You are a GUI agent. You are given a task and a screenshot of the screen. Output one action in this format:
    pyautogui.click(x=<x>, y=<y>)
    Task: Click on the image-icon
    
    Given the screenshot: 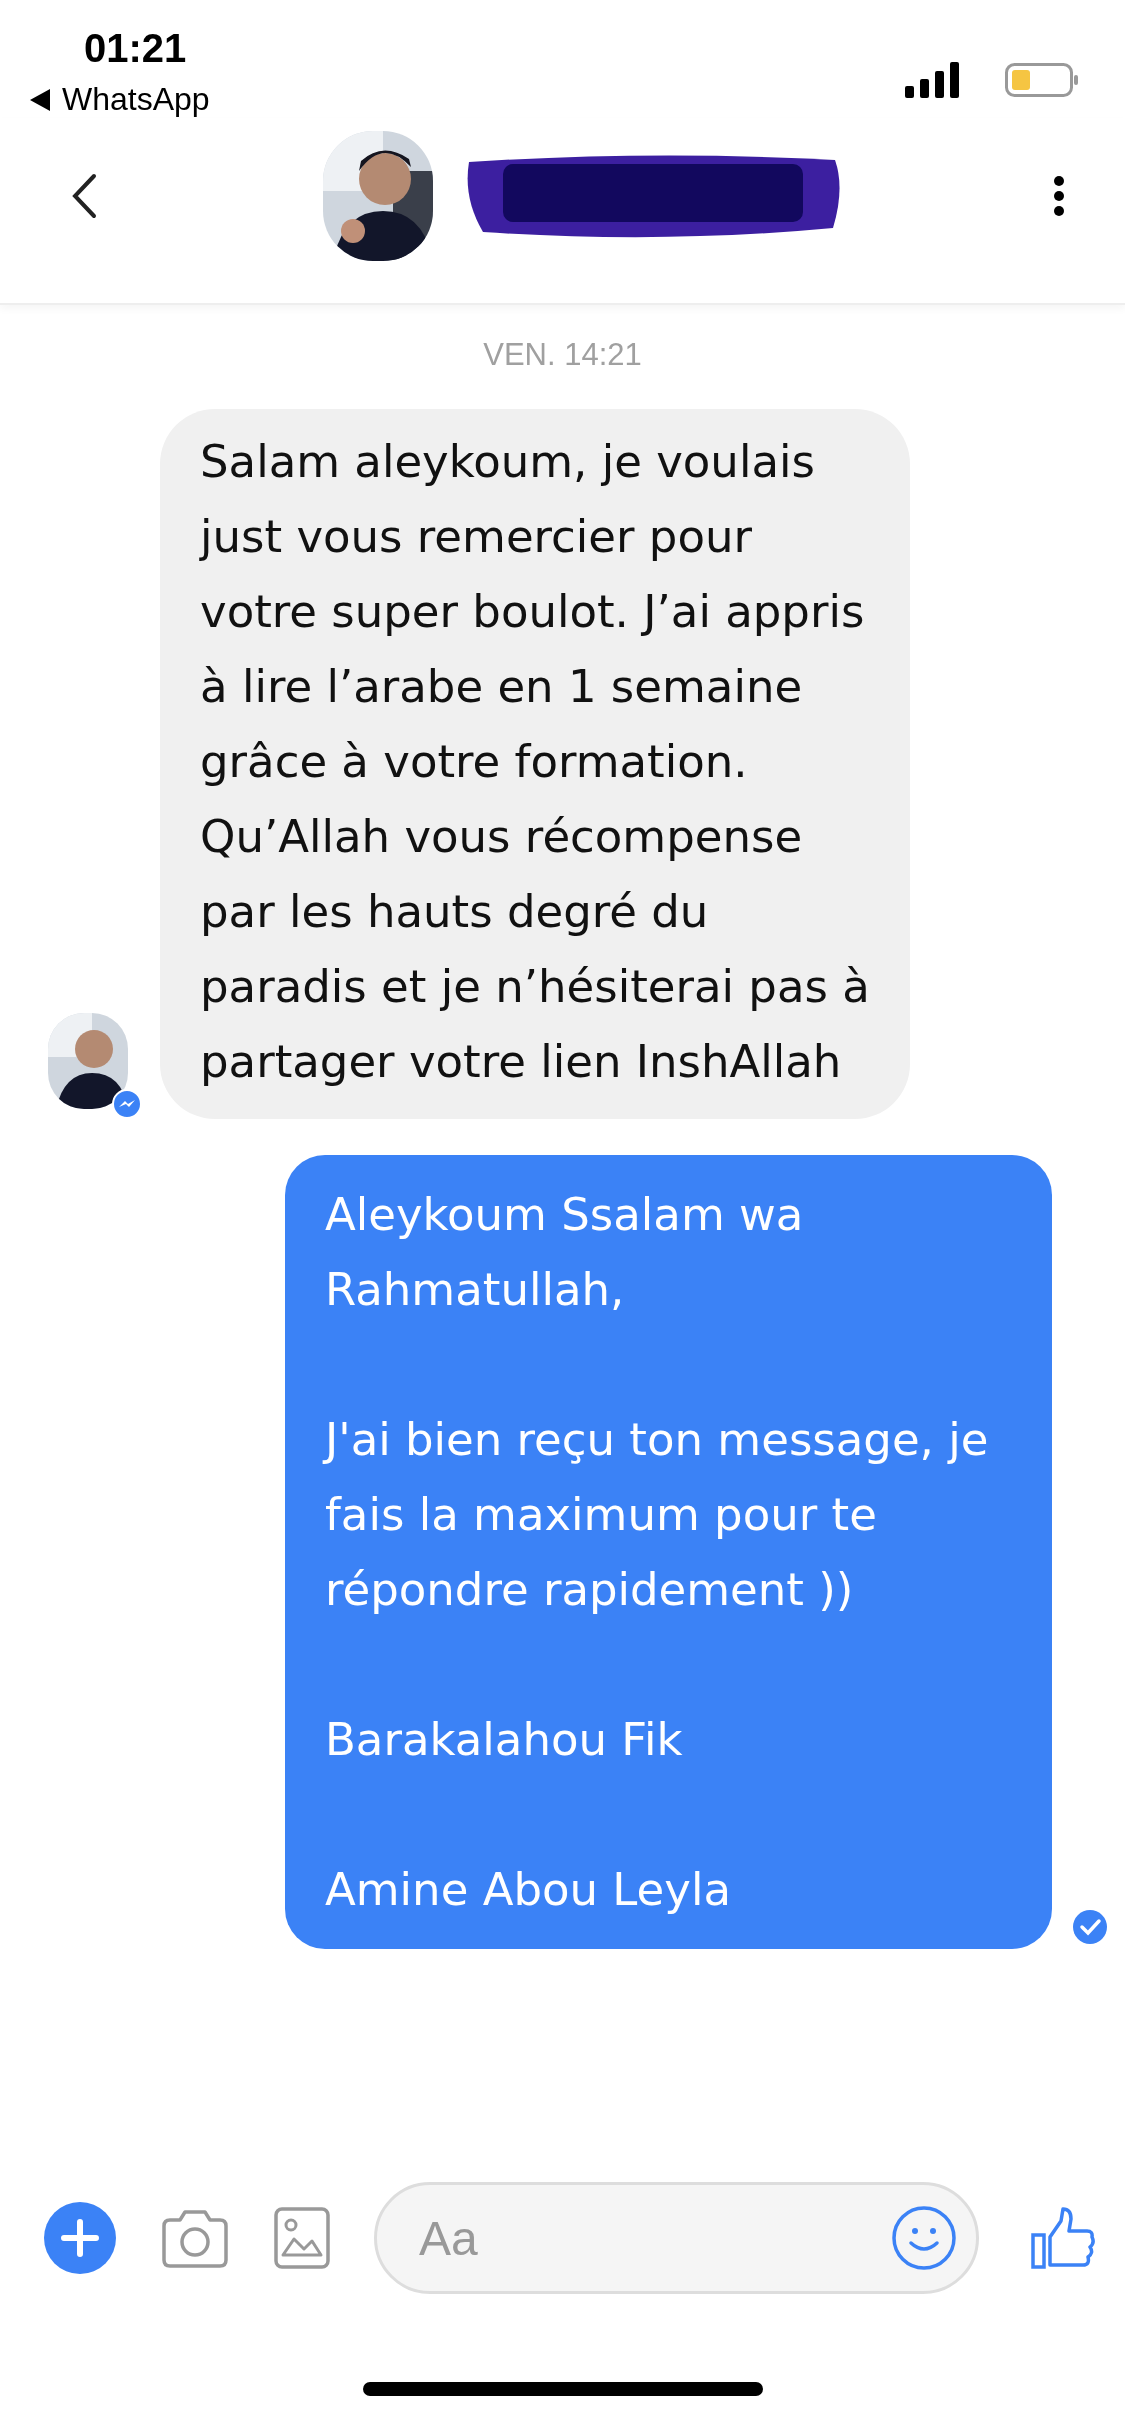 What is the action you would take?
    pyautogui.click(x=302, y=2238)
    